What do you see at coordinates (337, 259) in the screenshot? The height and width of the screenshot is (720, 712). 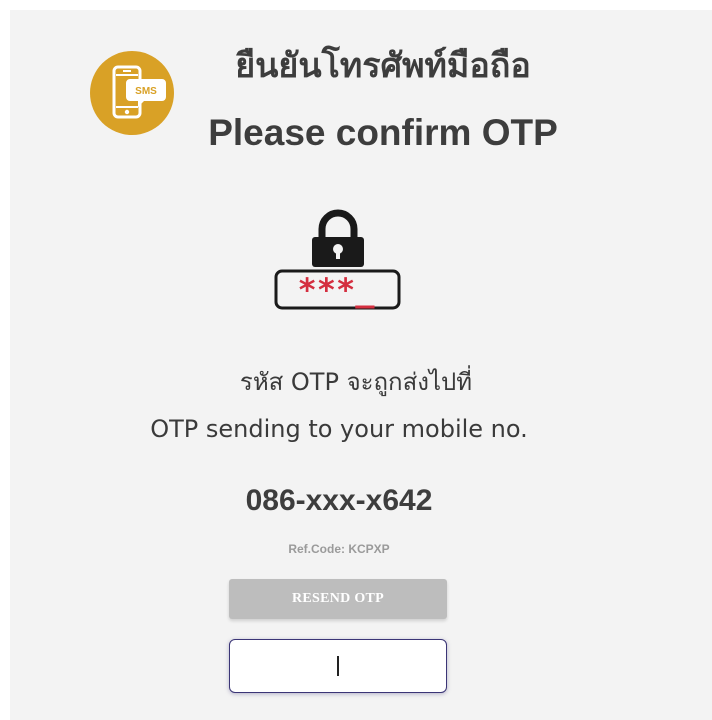 I see `lock-password-icon: ***_` at bounding box center [337, 259].